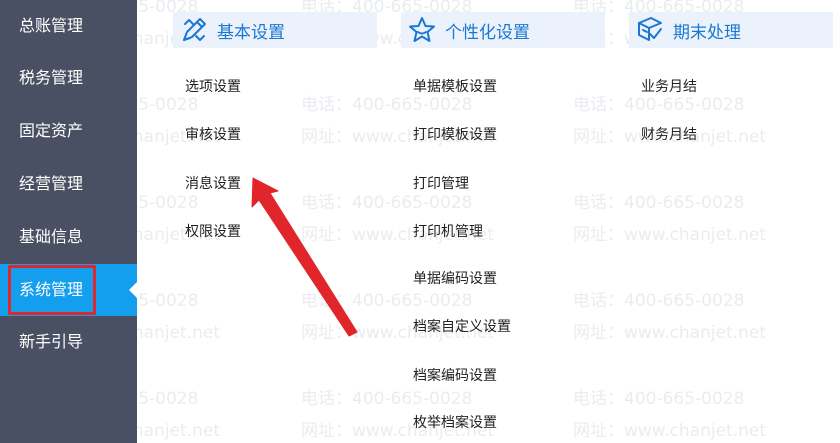 Image resolution: width=840 pixels, height=443 pixels. I want to click on document-check-icon, so click(650, 29).